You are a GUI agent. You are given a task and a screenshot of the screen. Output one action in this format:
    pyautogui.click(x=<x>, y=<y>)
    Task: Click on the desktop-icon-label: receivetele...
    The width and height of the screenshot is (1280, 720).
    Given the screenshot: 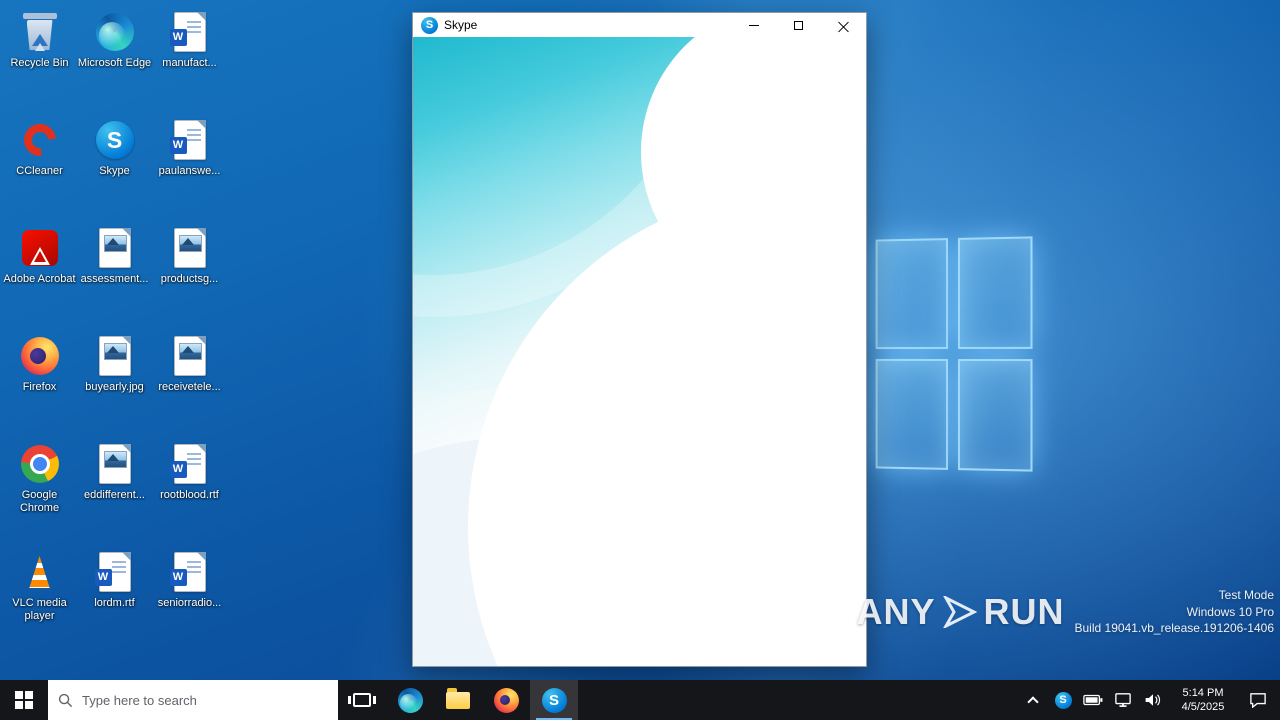 What is the action you would take?
    pyautogui.click(x=189, y=387)
    